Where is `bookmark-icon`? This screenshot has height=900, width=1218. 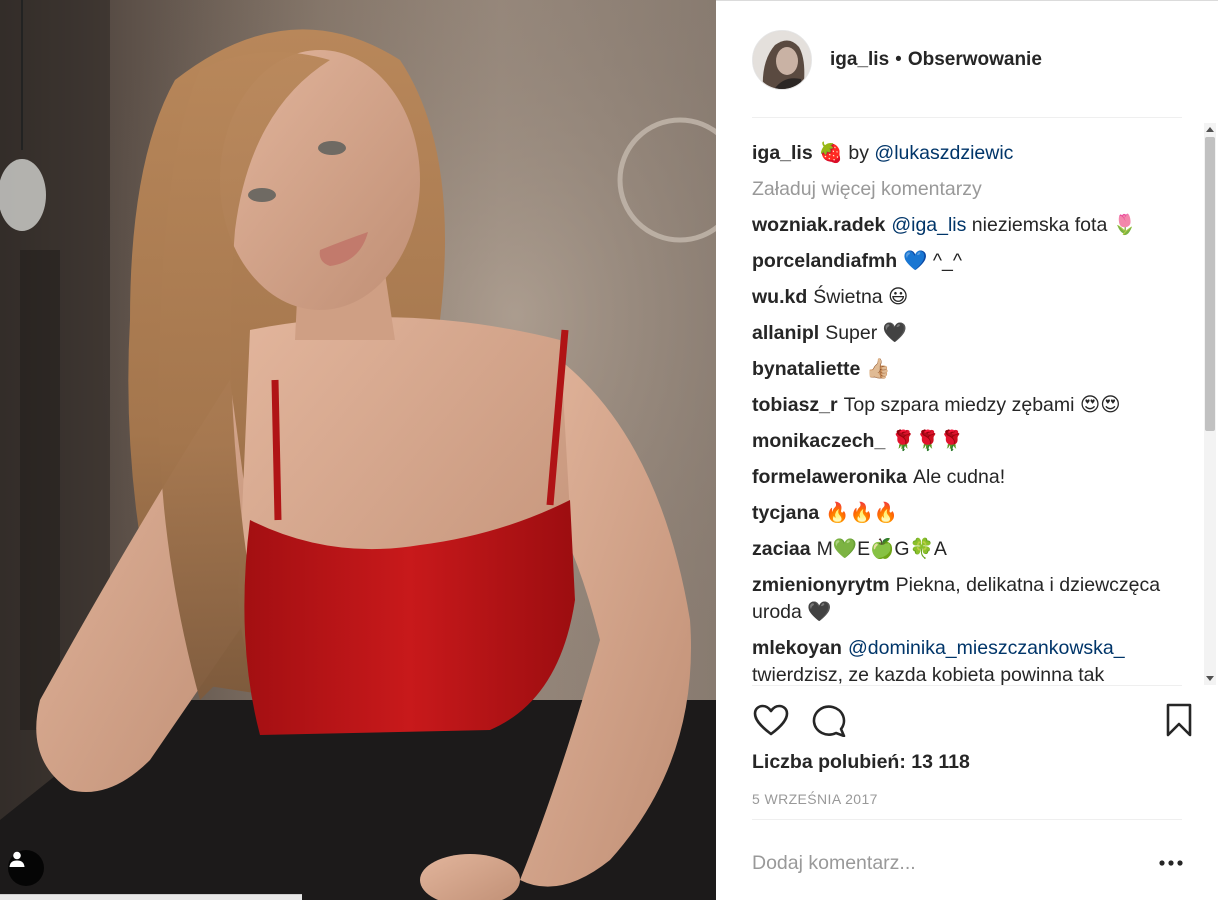
bookmark-icon is located at coordinates (1179, 720).